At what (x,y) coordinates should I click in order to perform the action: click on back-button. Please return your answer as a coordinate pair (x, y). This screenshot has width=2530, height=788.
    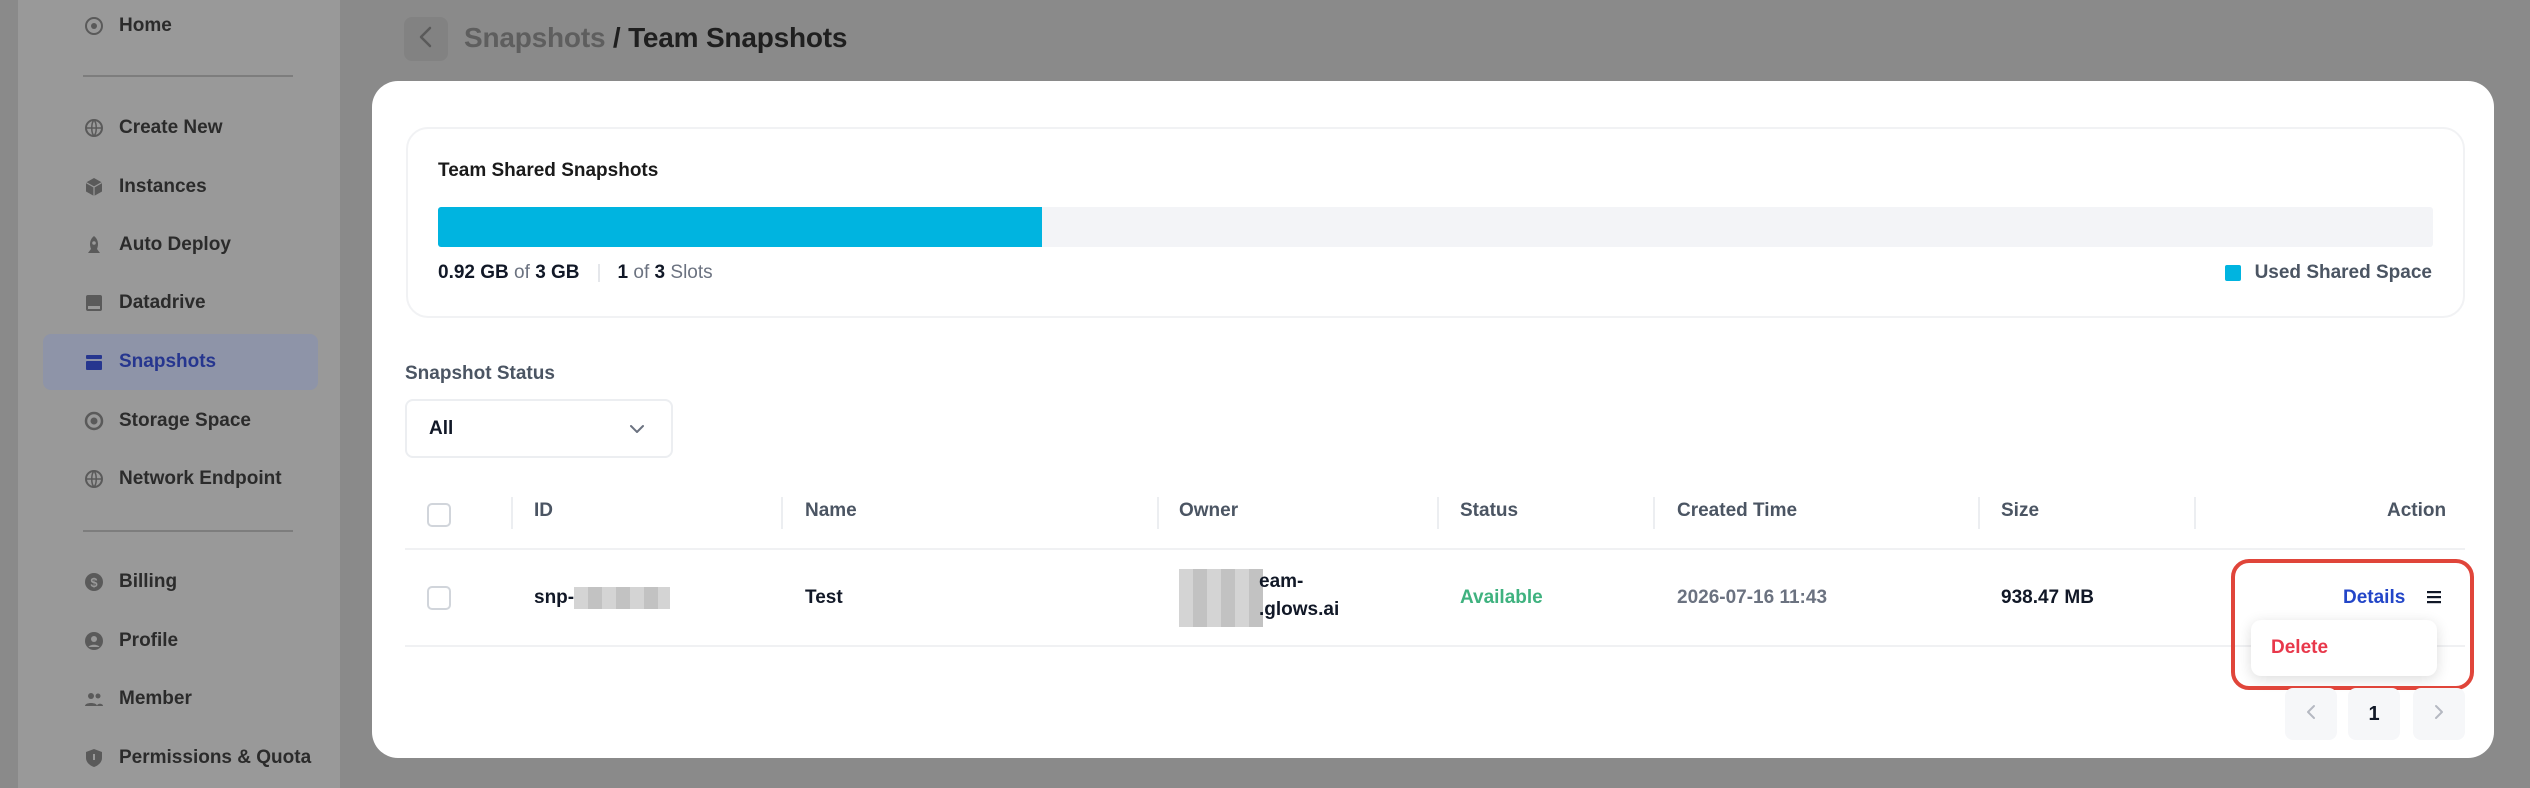
    Looking at the image, I should click on (426, 39).